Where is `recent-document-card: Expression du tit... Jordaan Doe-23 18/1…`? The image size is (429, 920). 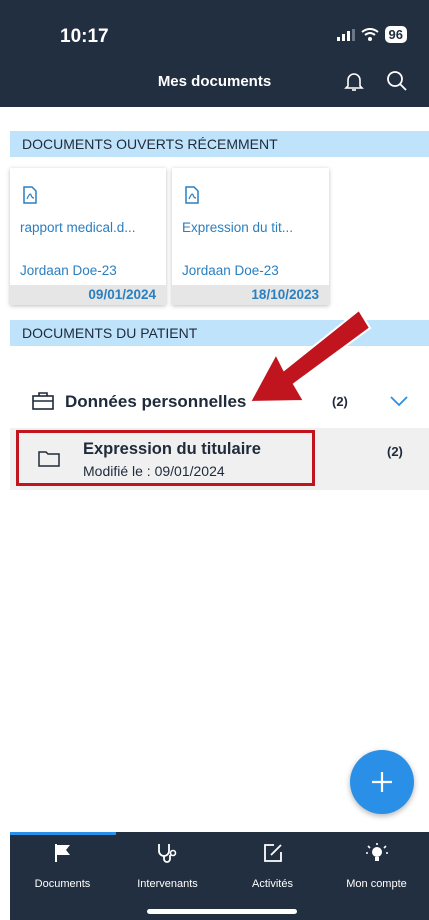
recent-document-card: Expression du tit... Jordaan Doe-23 18/1… is located at coordinates (250, 236).